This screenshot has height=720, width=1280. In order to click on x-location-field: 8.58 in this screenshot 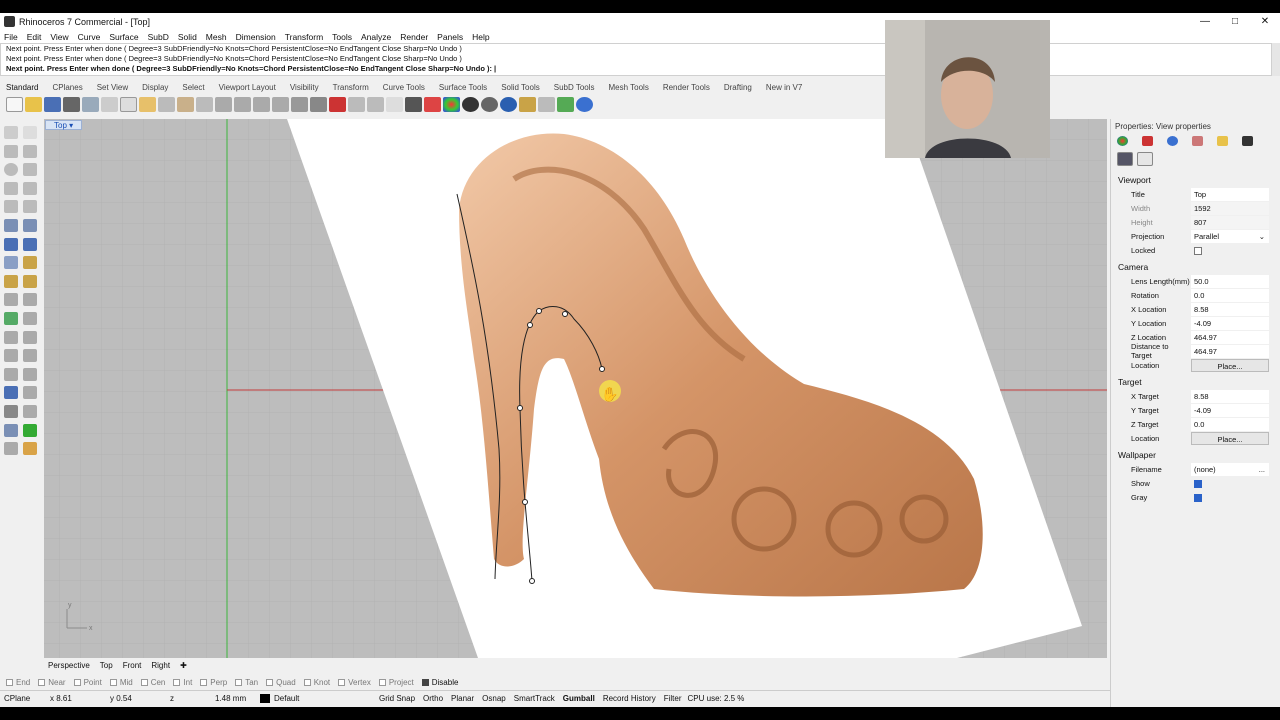, I will do `click(1230, 309)`.